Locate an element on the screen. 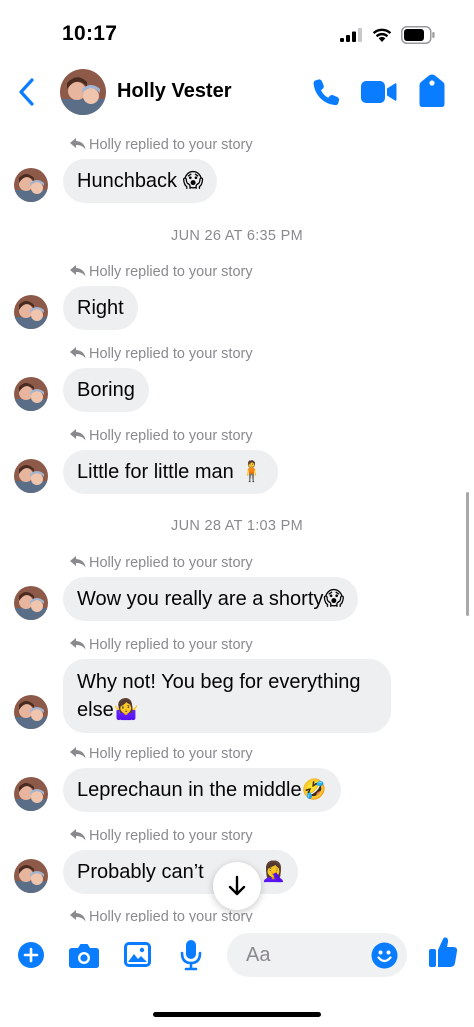 The height and width of the screenshot is (1027, 474). status-time: 10:17 is located at coordinates (90, 33).